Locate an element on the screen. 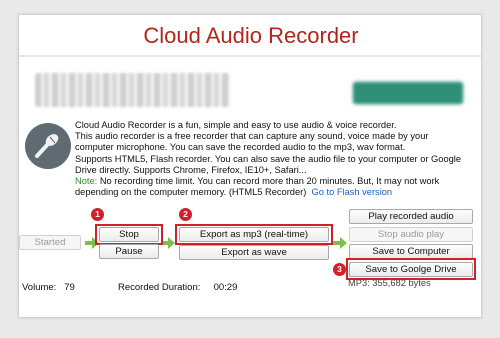 This screenshot has width=500, height=338. microphone-icon is located at coordinates (48, 146).